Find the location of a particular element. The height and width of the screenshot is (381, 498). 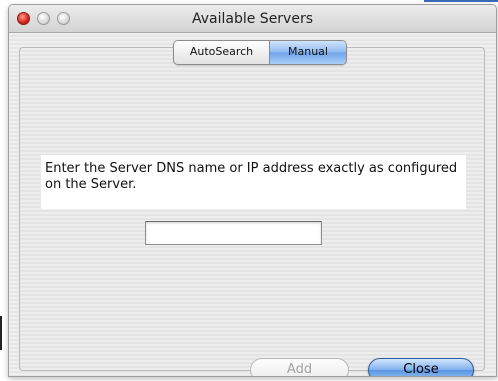

window-title: Available Servers is located at coordinates (252, 19).